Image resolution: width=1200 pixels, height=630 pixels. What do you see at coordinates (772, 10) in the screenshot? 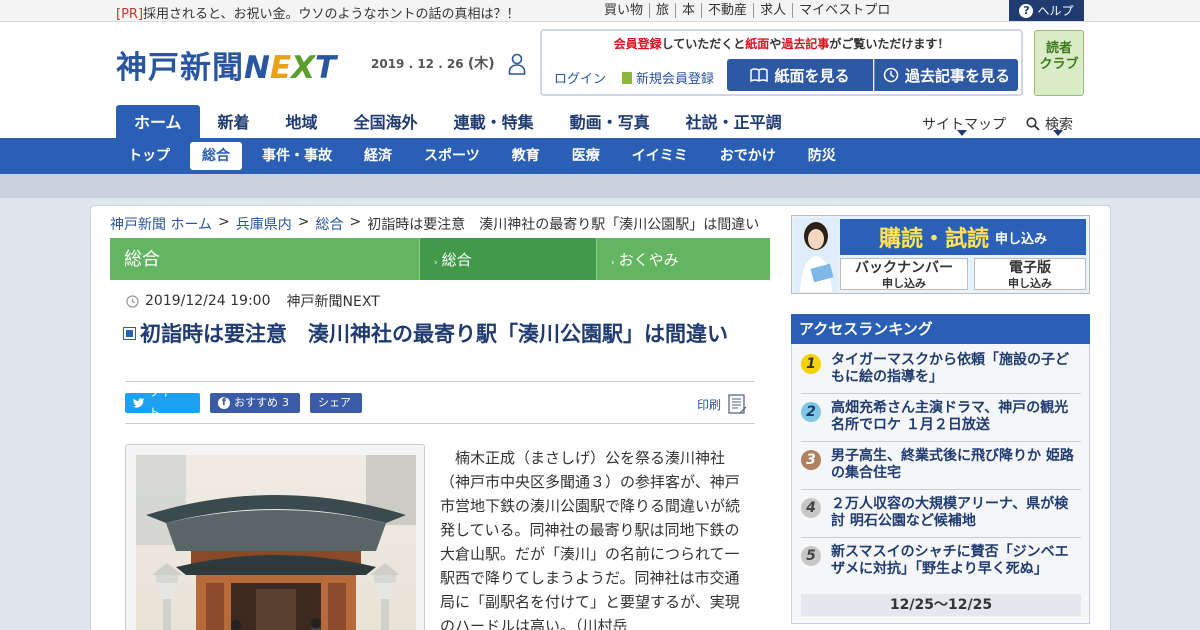
I see `top-link-jobs: 求人` at bounding box center [772, 10].